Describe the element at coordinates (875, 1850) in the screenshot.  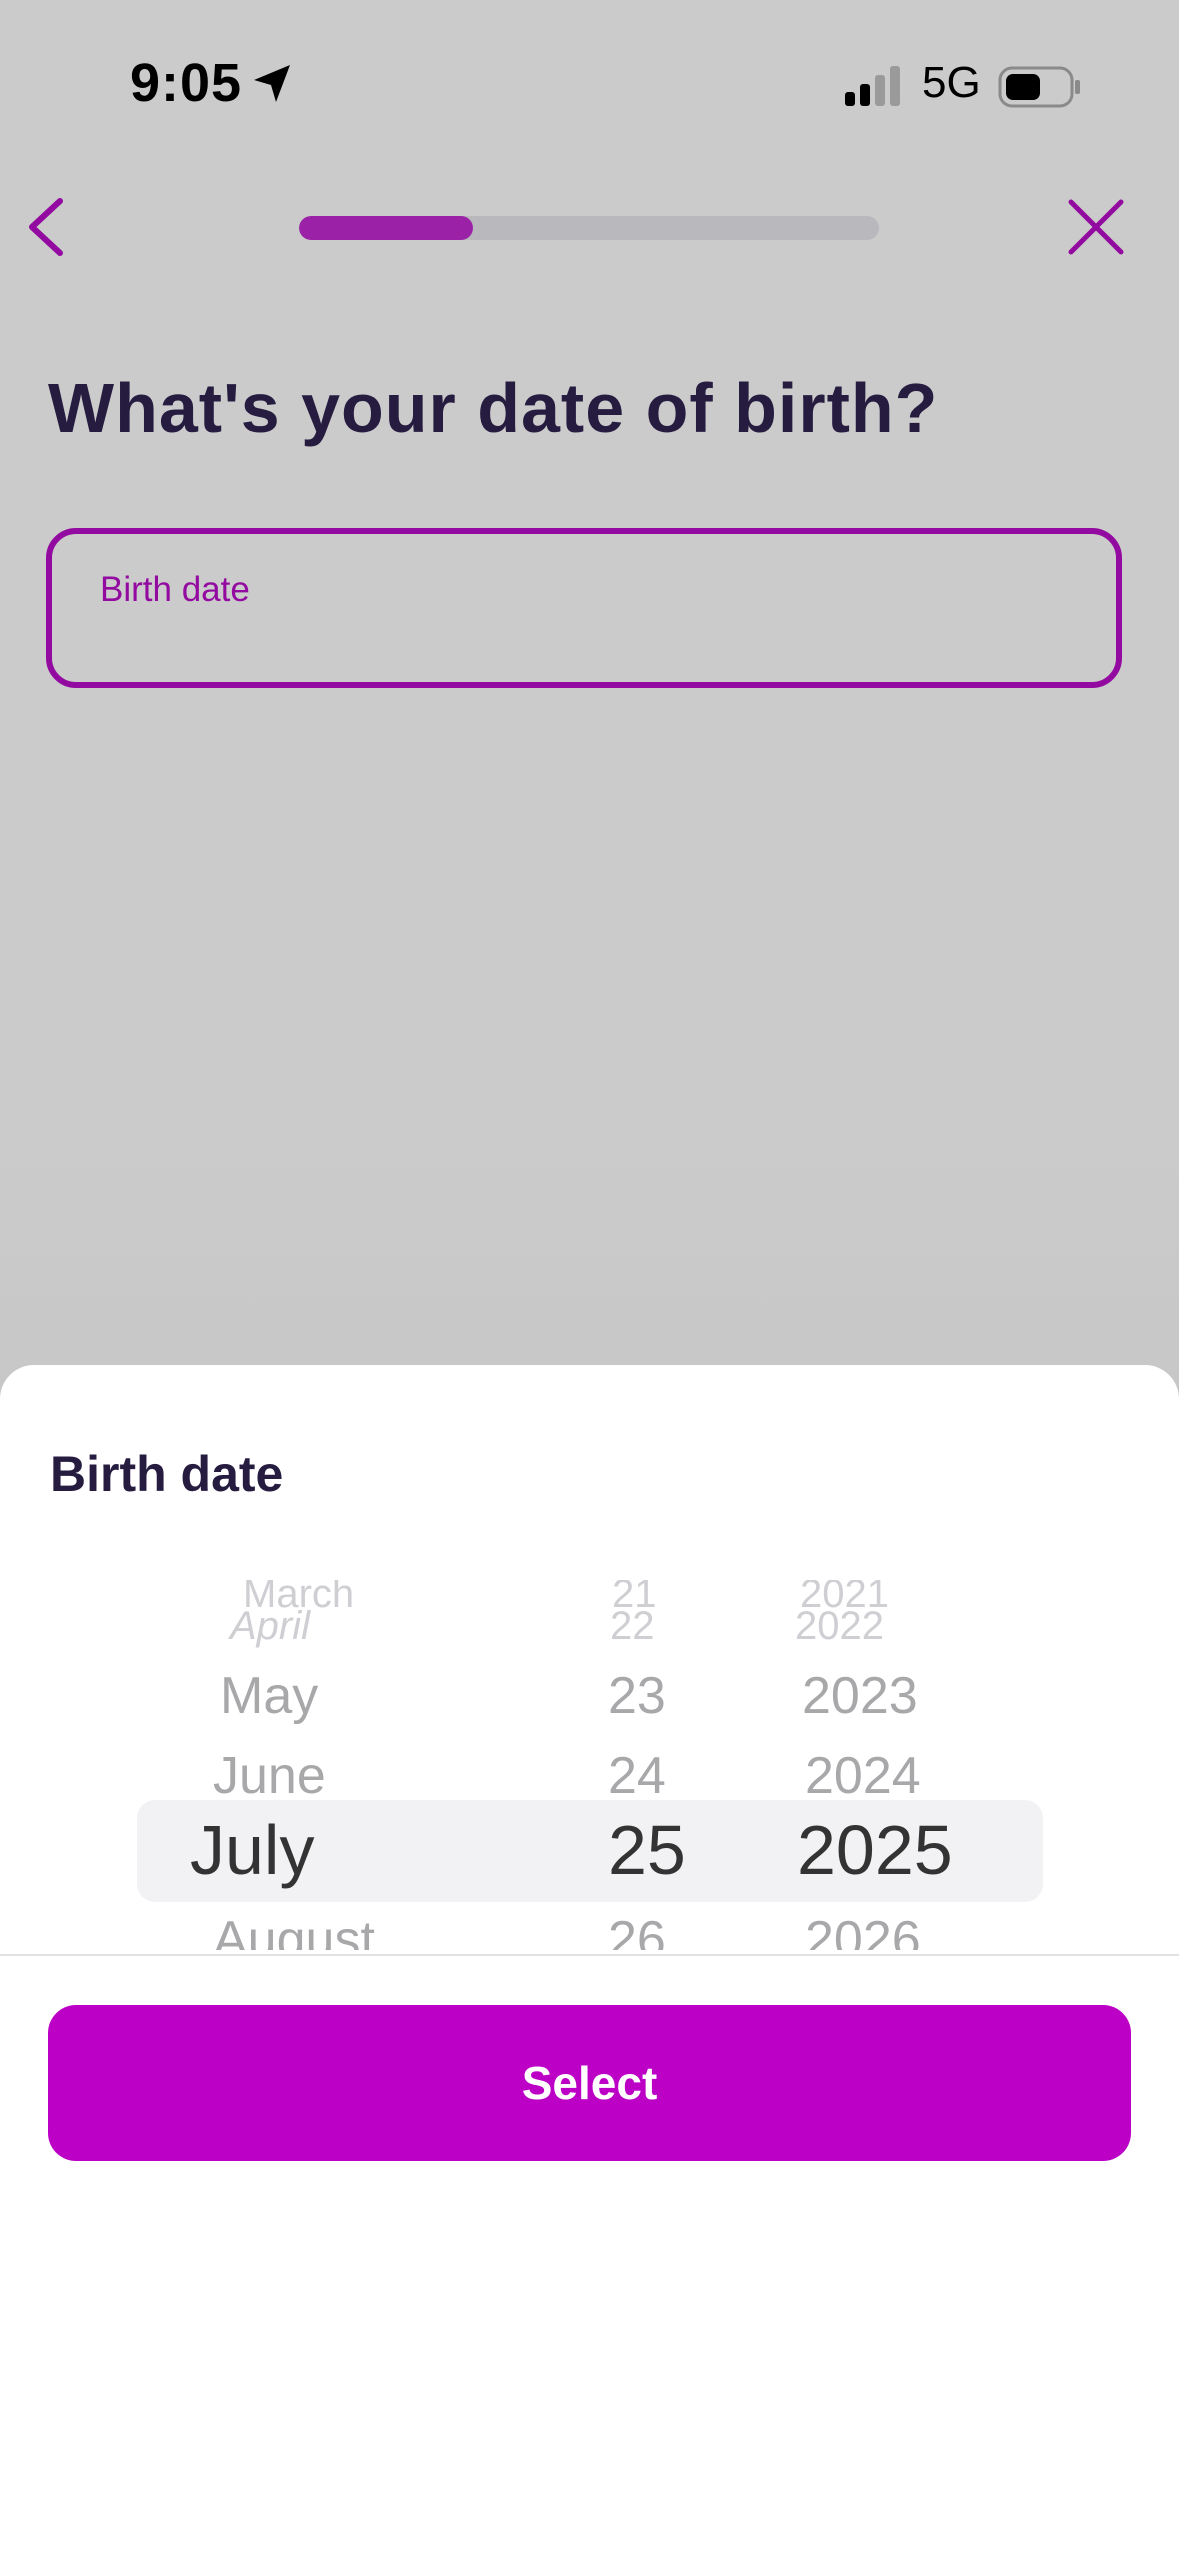
I see `year-option-selected: 2025` at that location.